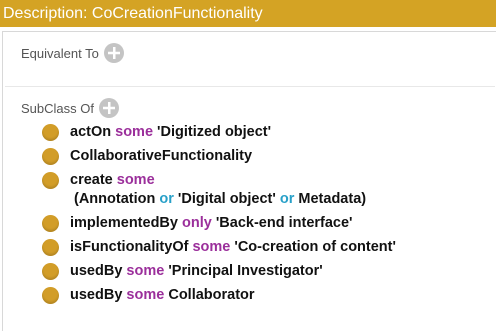  Describe the element at coordinates (226, 199) in the screenshot. I see `filler-class: 'Digital object'` at that location.